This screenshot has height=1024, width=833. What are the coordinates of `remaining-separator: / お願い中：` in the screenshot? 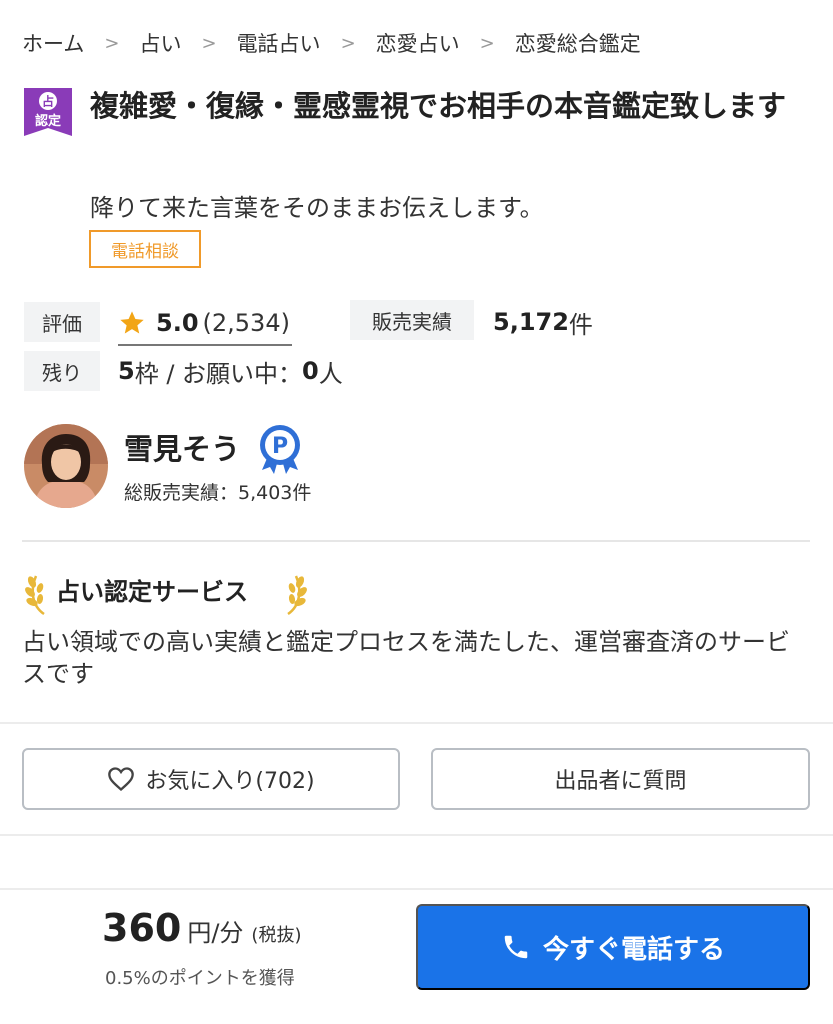 It's located at (230, 373).